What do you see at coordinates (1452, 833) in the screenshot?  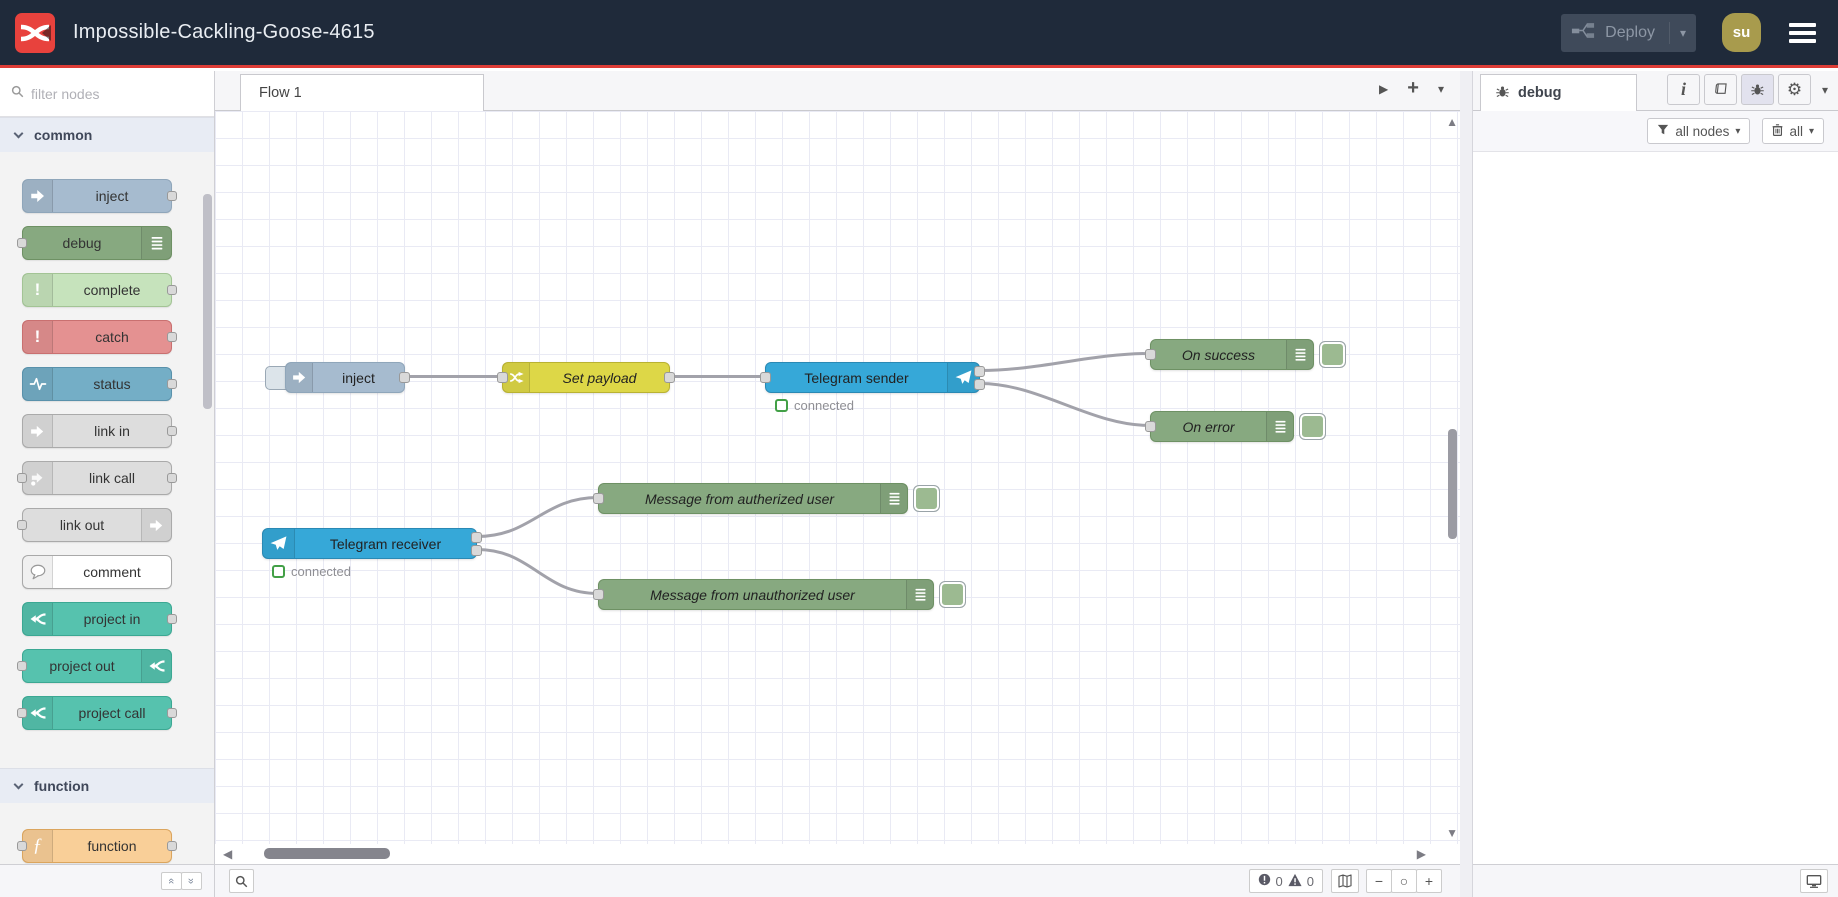 I see `scroll-down-icon: ▼` at bounding box center [1452, 833].